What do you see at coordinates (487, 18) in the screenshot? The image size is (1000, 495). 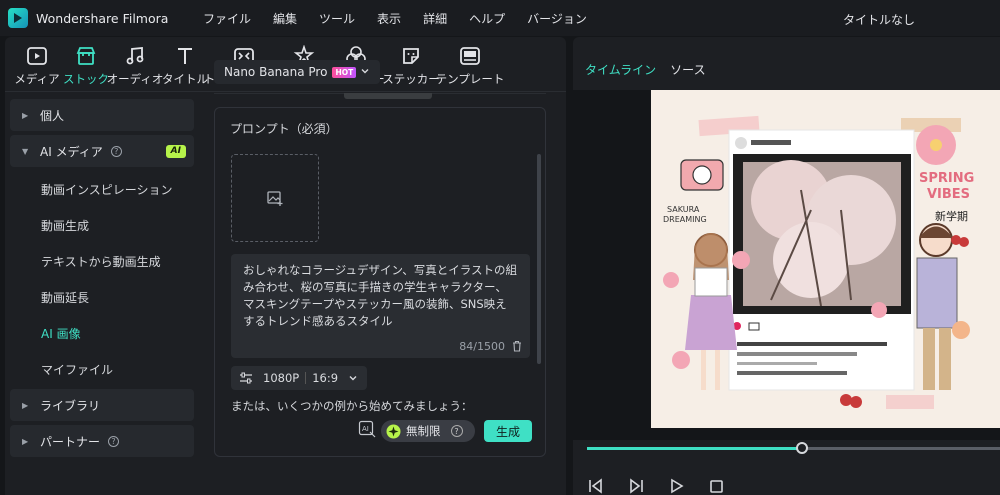 I see `menu-help: ヘルプ` at bounding box center [487, 18].